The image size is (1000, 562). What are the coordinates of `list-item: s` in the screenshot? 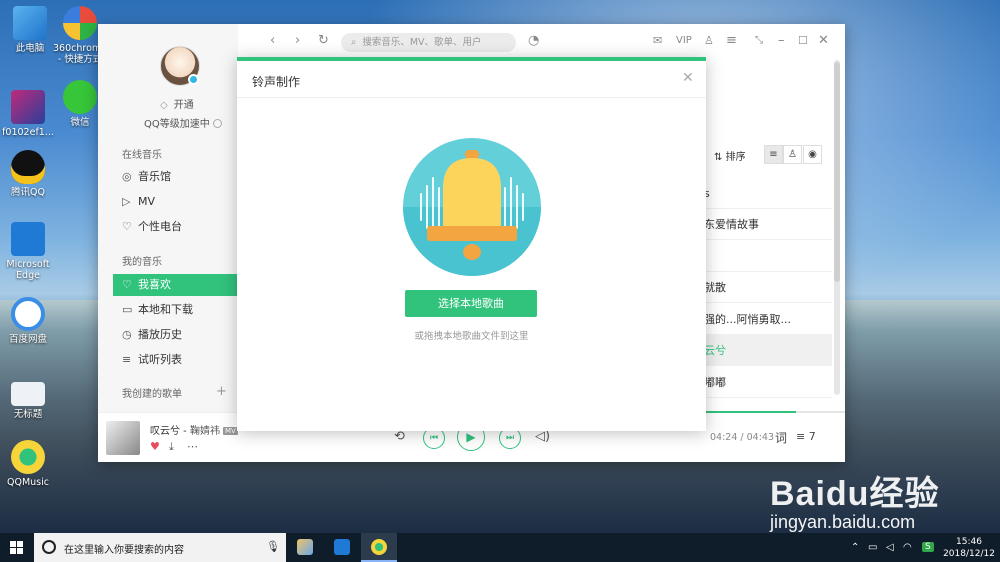 It's located at (768, 193).